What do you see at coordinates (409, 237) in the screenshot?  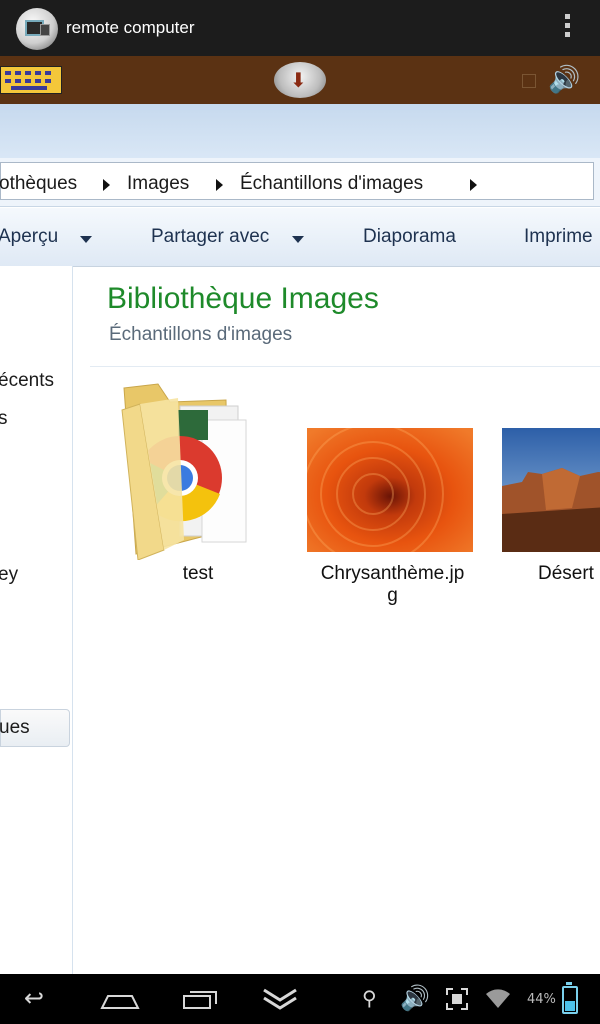 I see `slideshow-button: Diaporama` at bounding box center [409, 237].